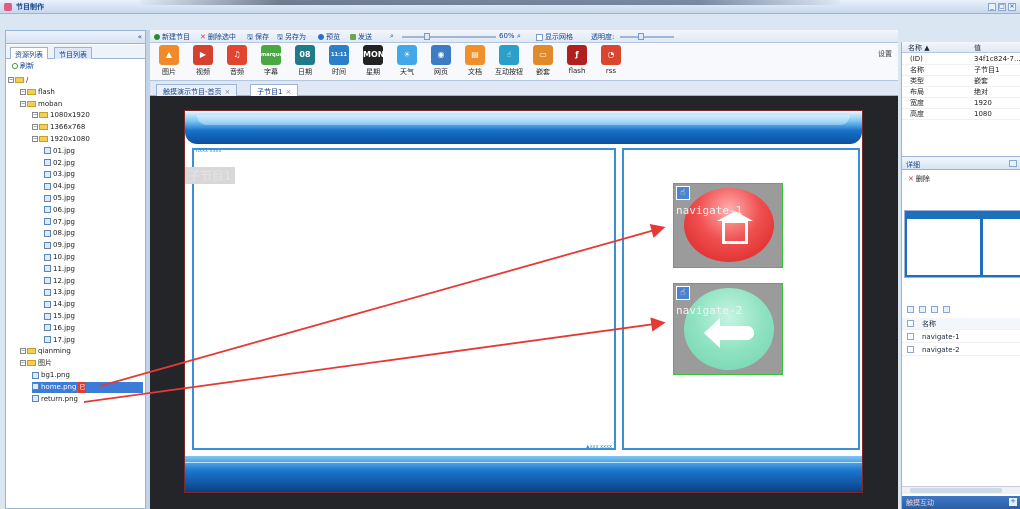 The width and height of the screenshot is (1020, 509). What do you see at coordinates (18, 80) in the screenshot?
I see `tree-folder: − /` at bounding box center [18, 80].